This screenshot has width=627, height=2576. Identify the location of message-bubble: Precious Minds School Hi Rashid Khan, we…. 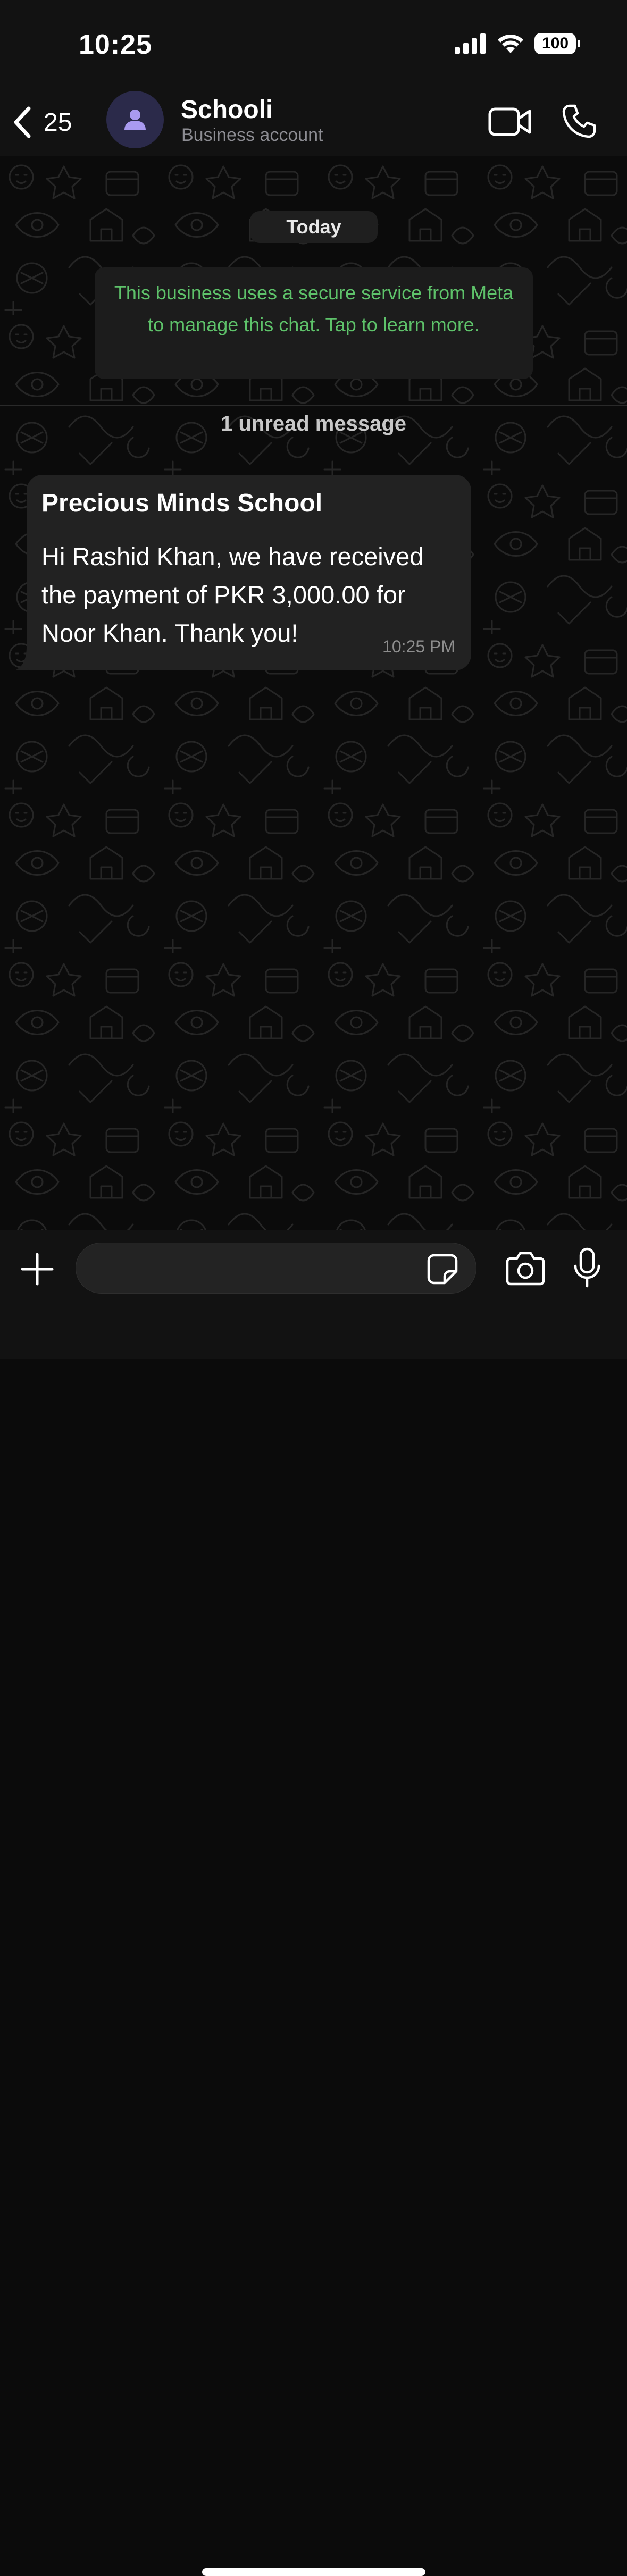
(249, 572).